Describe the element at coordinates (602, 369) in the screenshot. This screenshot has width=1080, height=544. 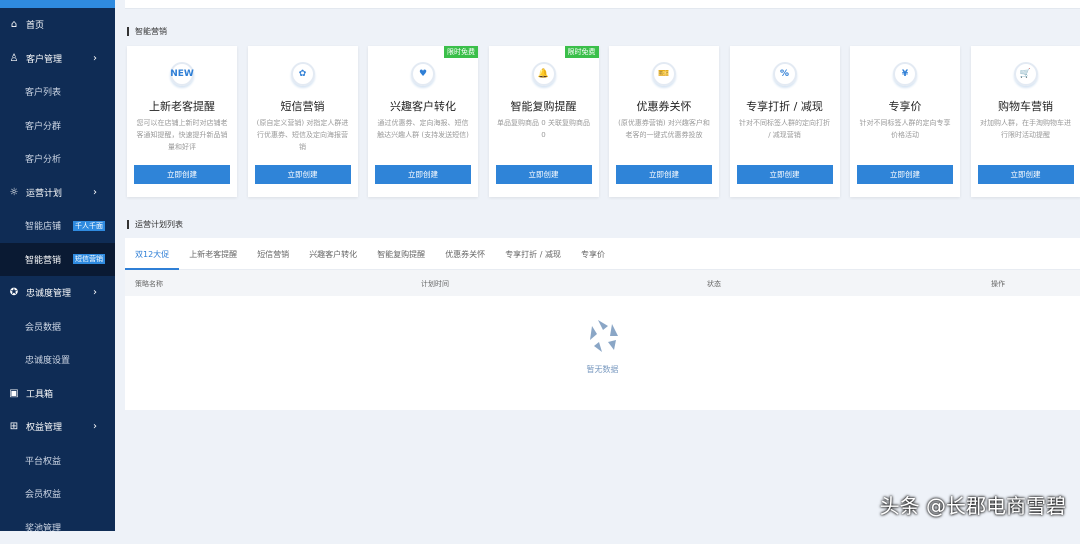
I see `empty-text: 暂无数据` at that location.